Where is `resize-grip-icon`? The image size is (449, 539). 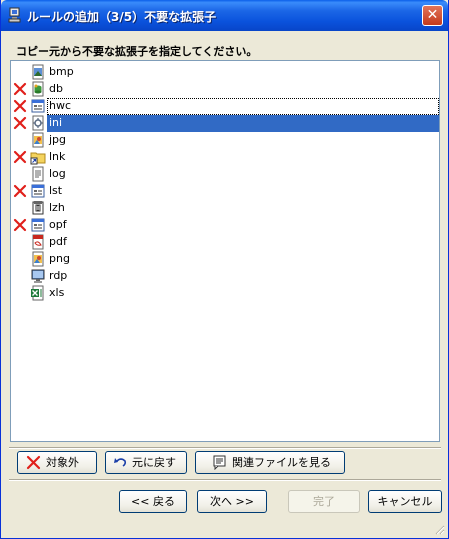 resize-grip-icon is located at coordinates (439, 529).